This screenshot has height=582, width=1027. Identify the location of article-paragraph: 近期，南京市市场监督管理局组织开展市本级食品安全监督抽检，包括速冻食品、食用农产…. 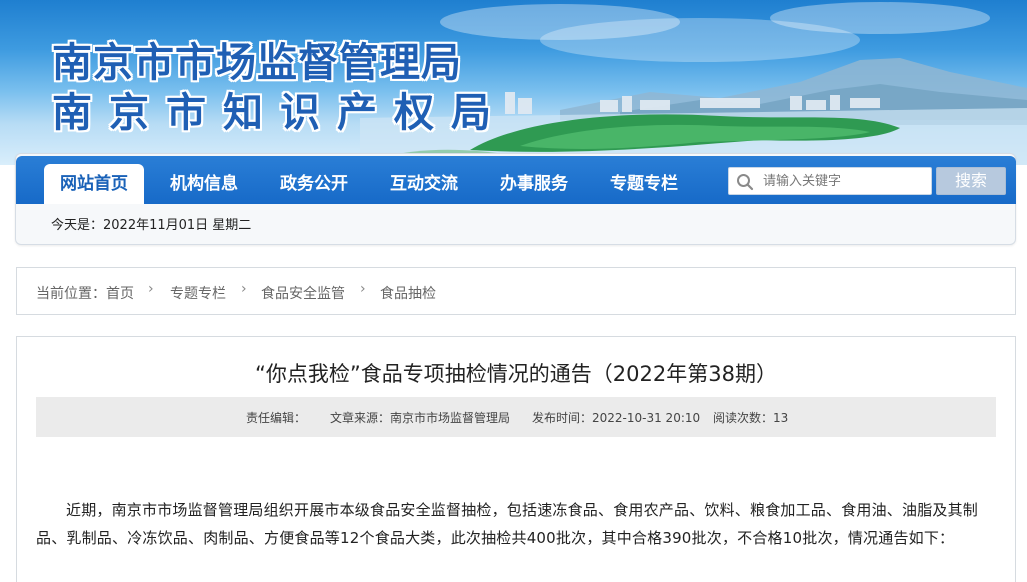
(507, 524).